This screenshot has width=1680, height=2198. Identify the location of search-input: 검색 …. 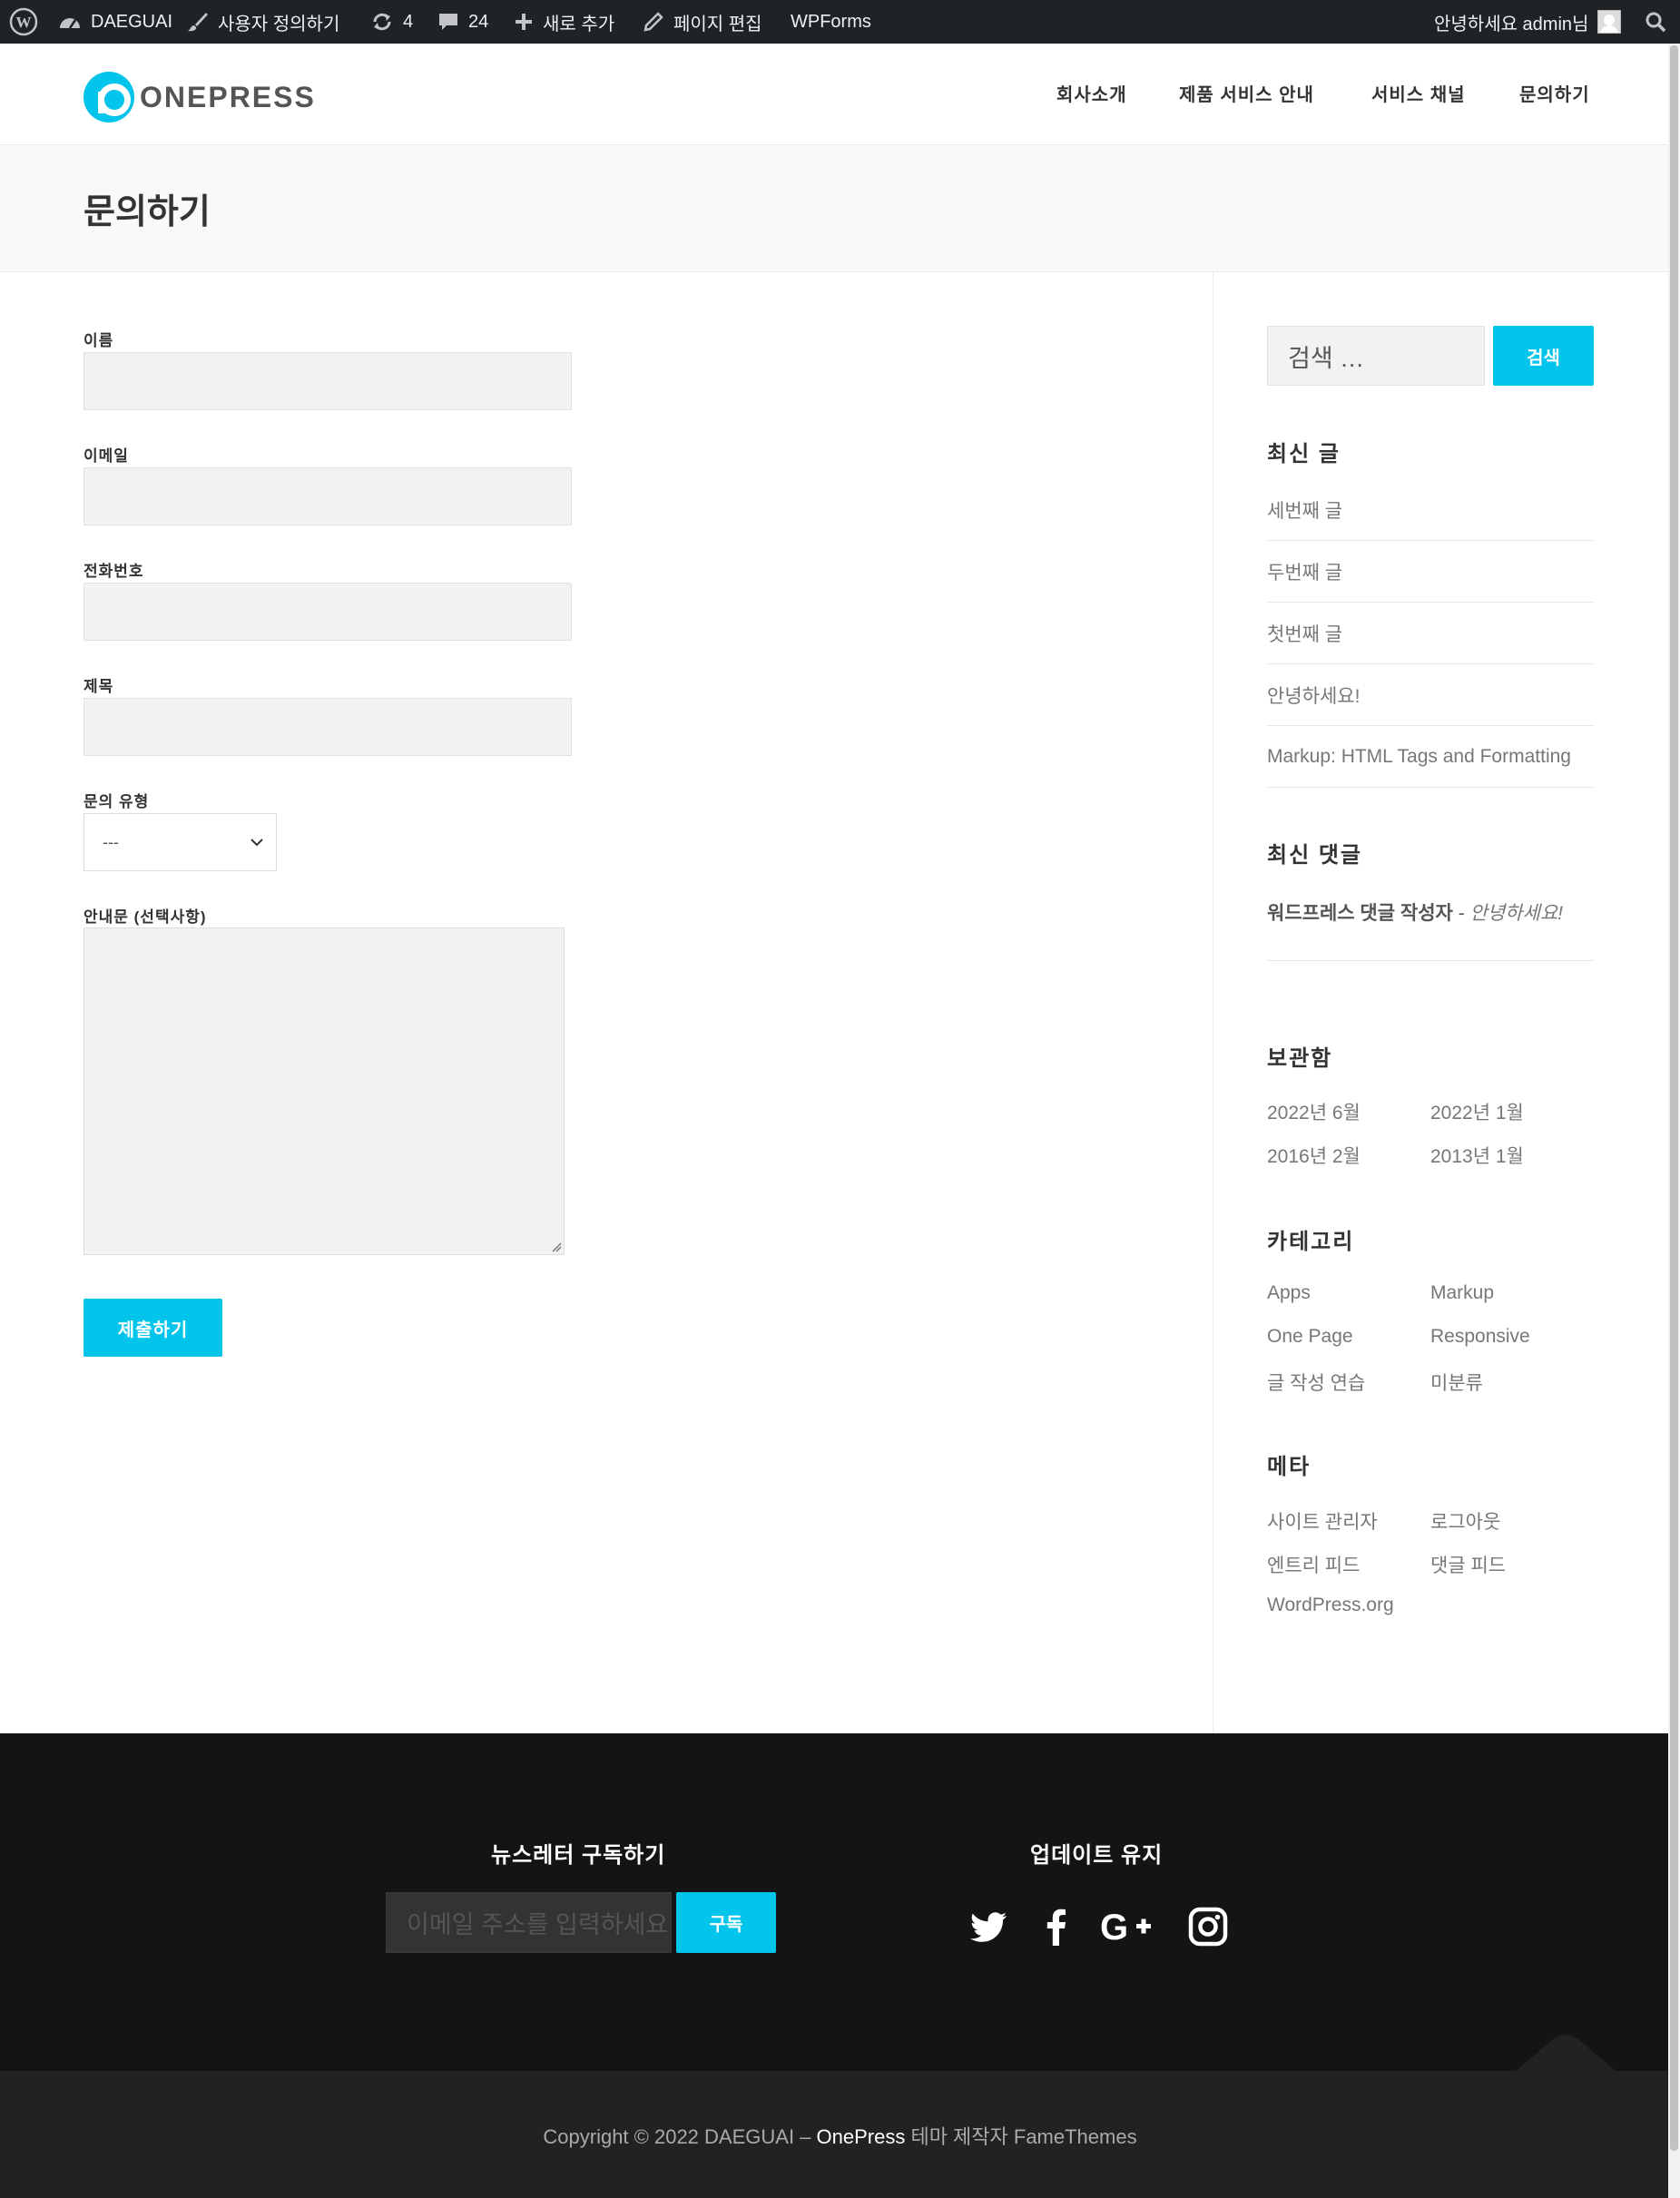
(1376, 356).